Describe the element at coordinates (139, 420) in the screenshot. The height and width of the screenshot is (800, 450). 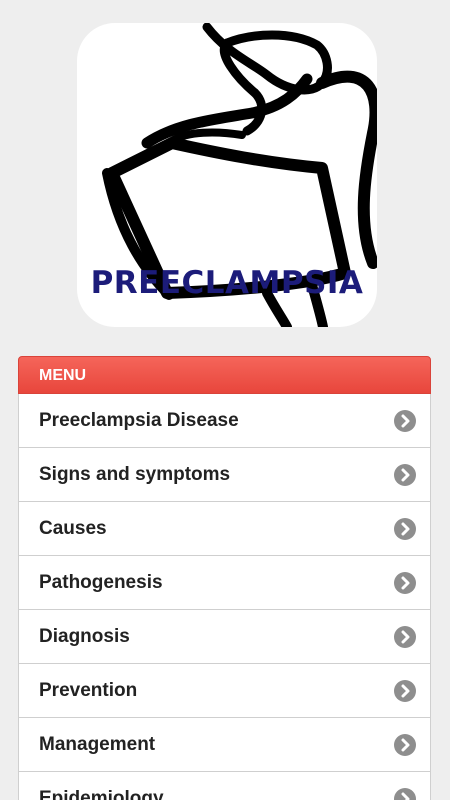
I see `menu-item-label: Preeclampsia Disease` at that location.